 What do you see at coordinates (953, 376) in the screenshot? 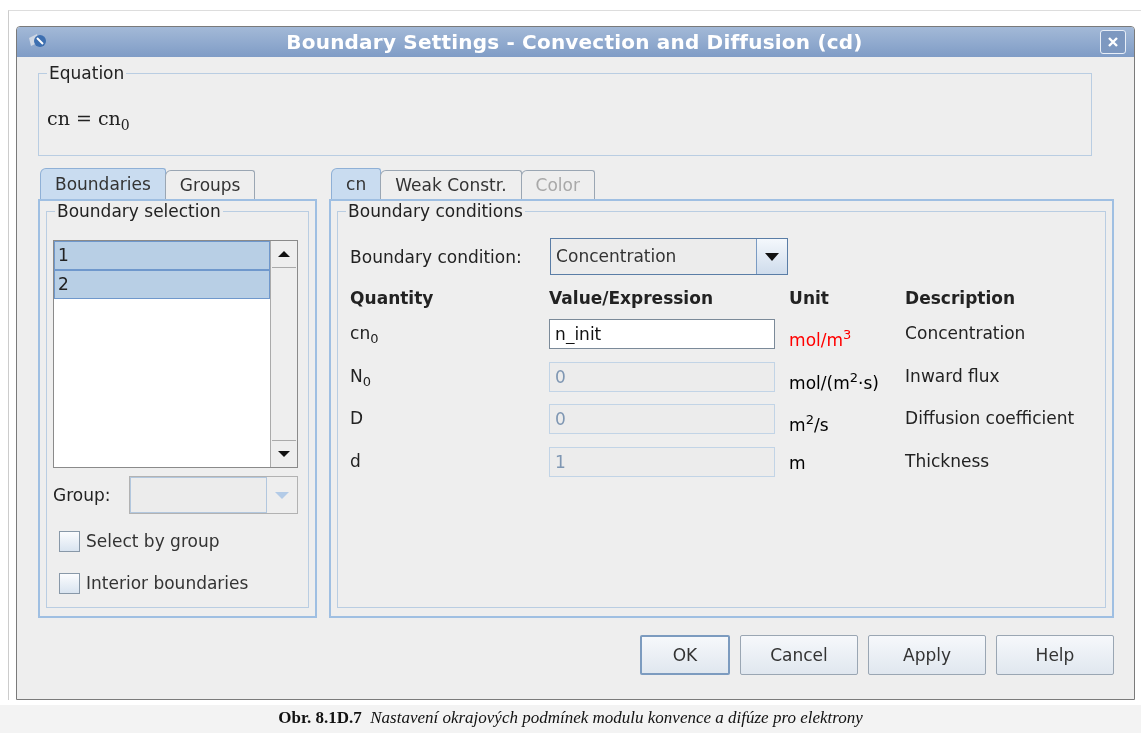
I see `description-label: Inward flux` at bounding box center [953, 376].